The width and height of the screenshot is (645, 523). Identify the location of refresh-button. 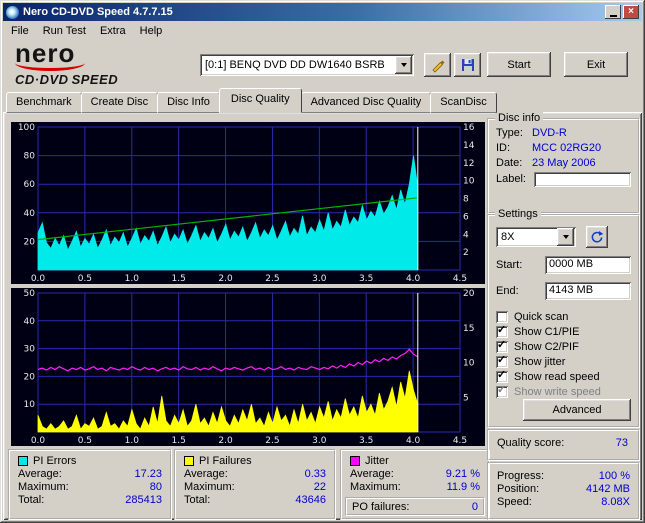
(597, 237).